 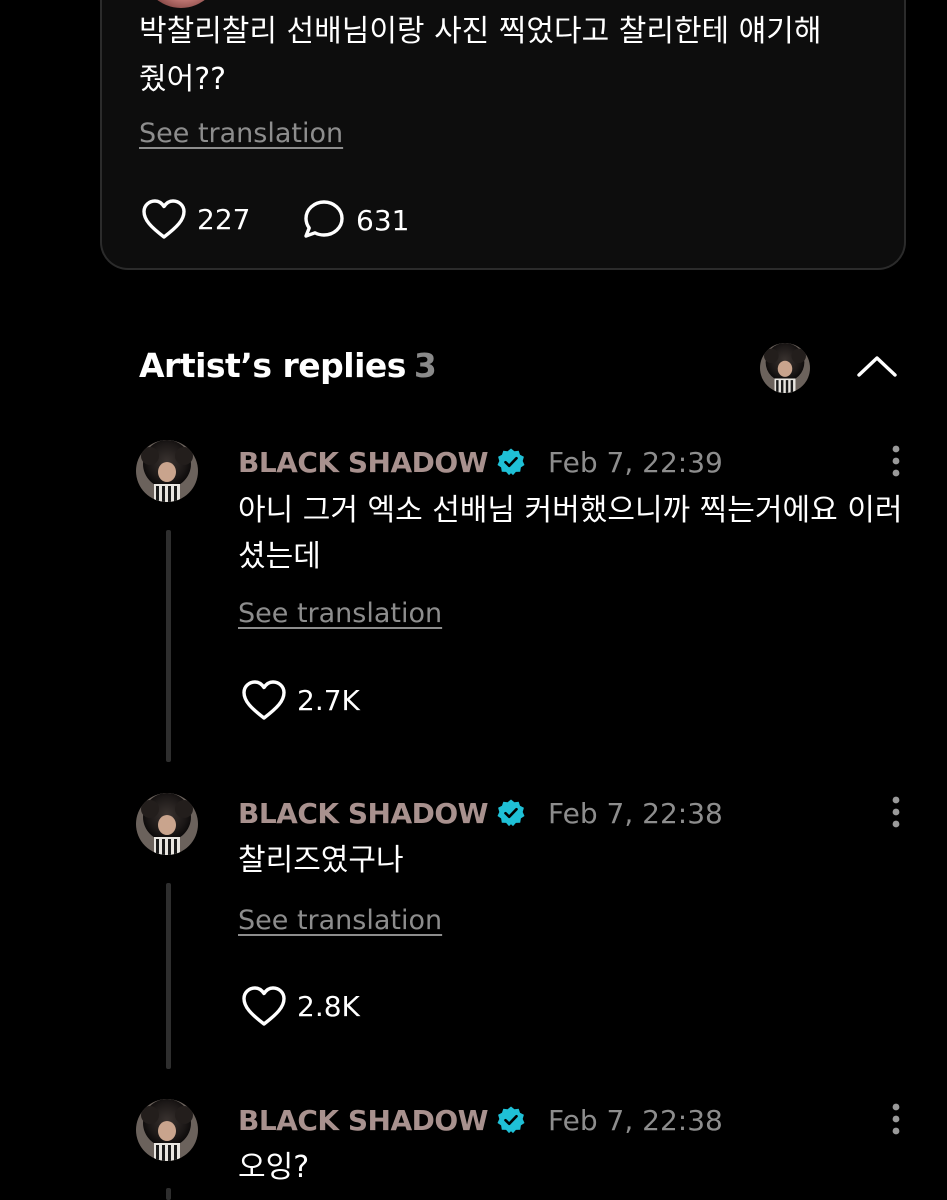 What do you see at coordinates (274, 1167) in the screenshot?
I see `reply-text: 오잉?` at bounding box center [274, 1167].